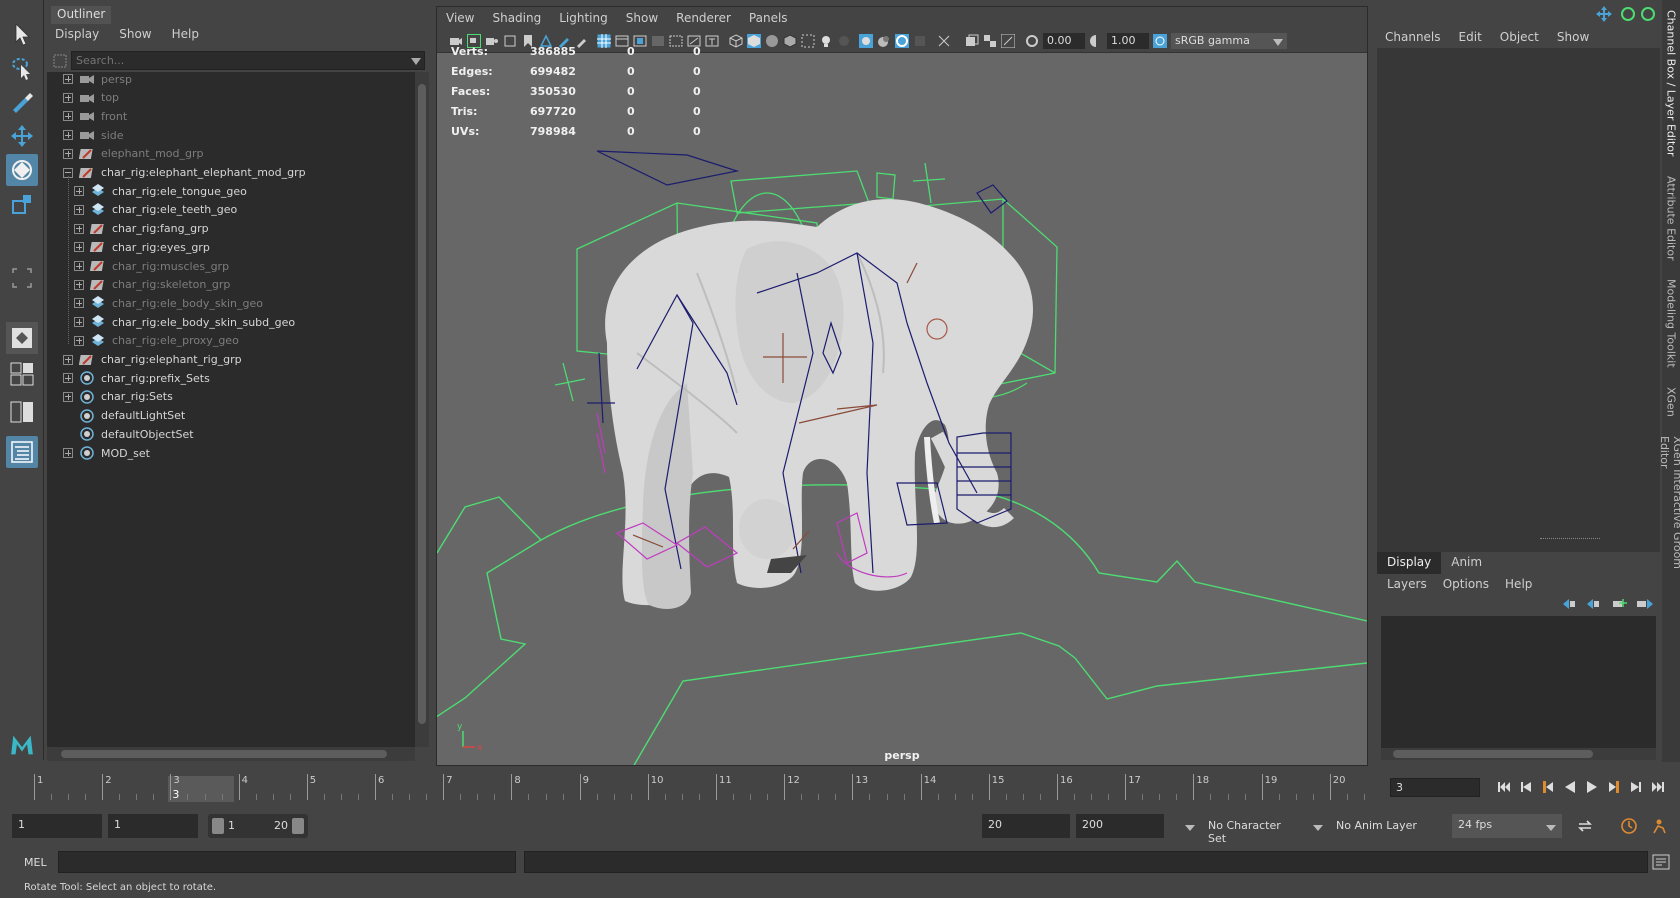 The width and height of the screenshot is (1680, 898). Describe the element at coordinates (22, 170) in the screenshot. I see `rotate-tool-icon` at that location.